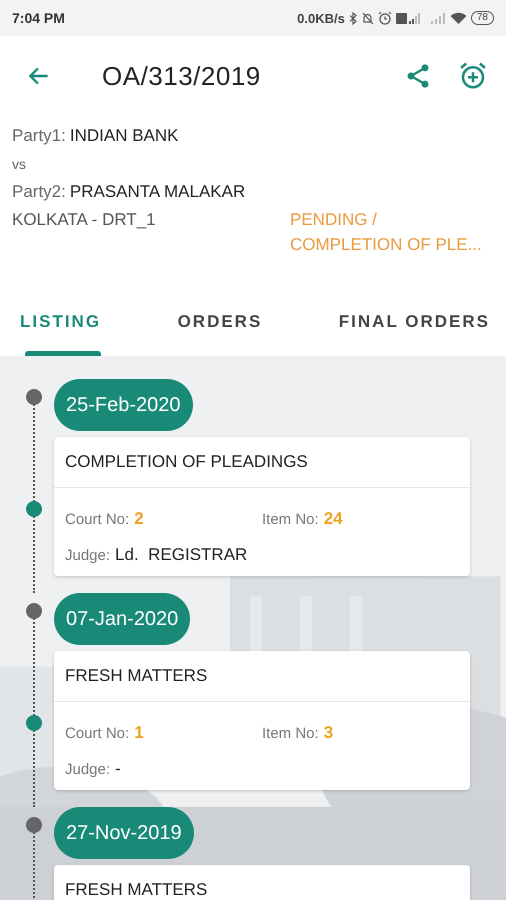 The height and width of the screenshot is (900, 506). Describe the element at coordinates (385, 18) in the screenshot. I see `alarm-icon` at that location.